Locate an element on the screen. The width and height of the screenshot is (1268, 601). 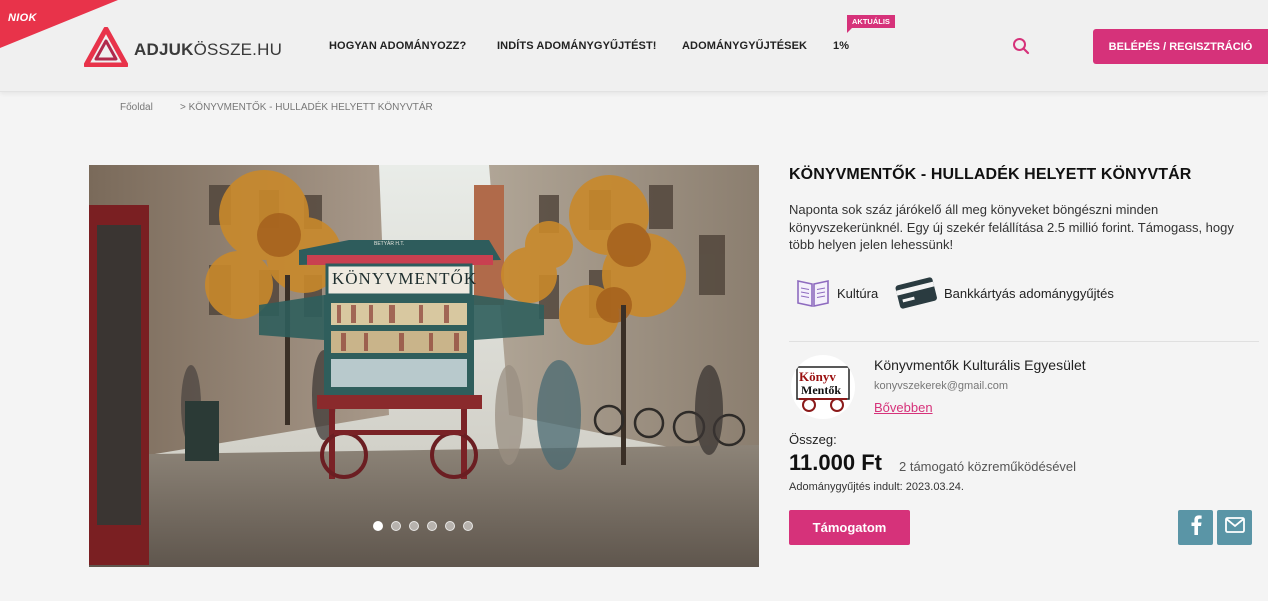
organization-name: Könyvmentők Kulturális Egyesület is located at coordinates (980, 365).